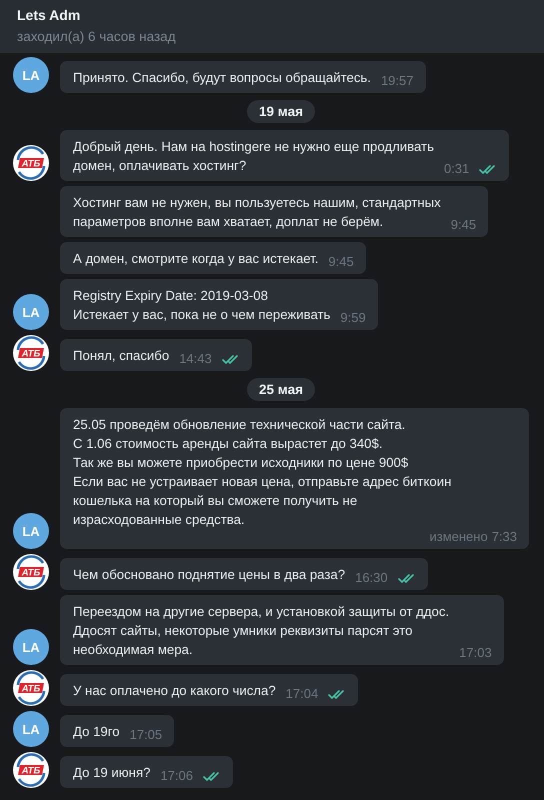  What do you see at coordinates (111, 773) in the screenshot?
I see `message-text: До 19 июня?` at bounding box center [111, 773].